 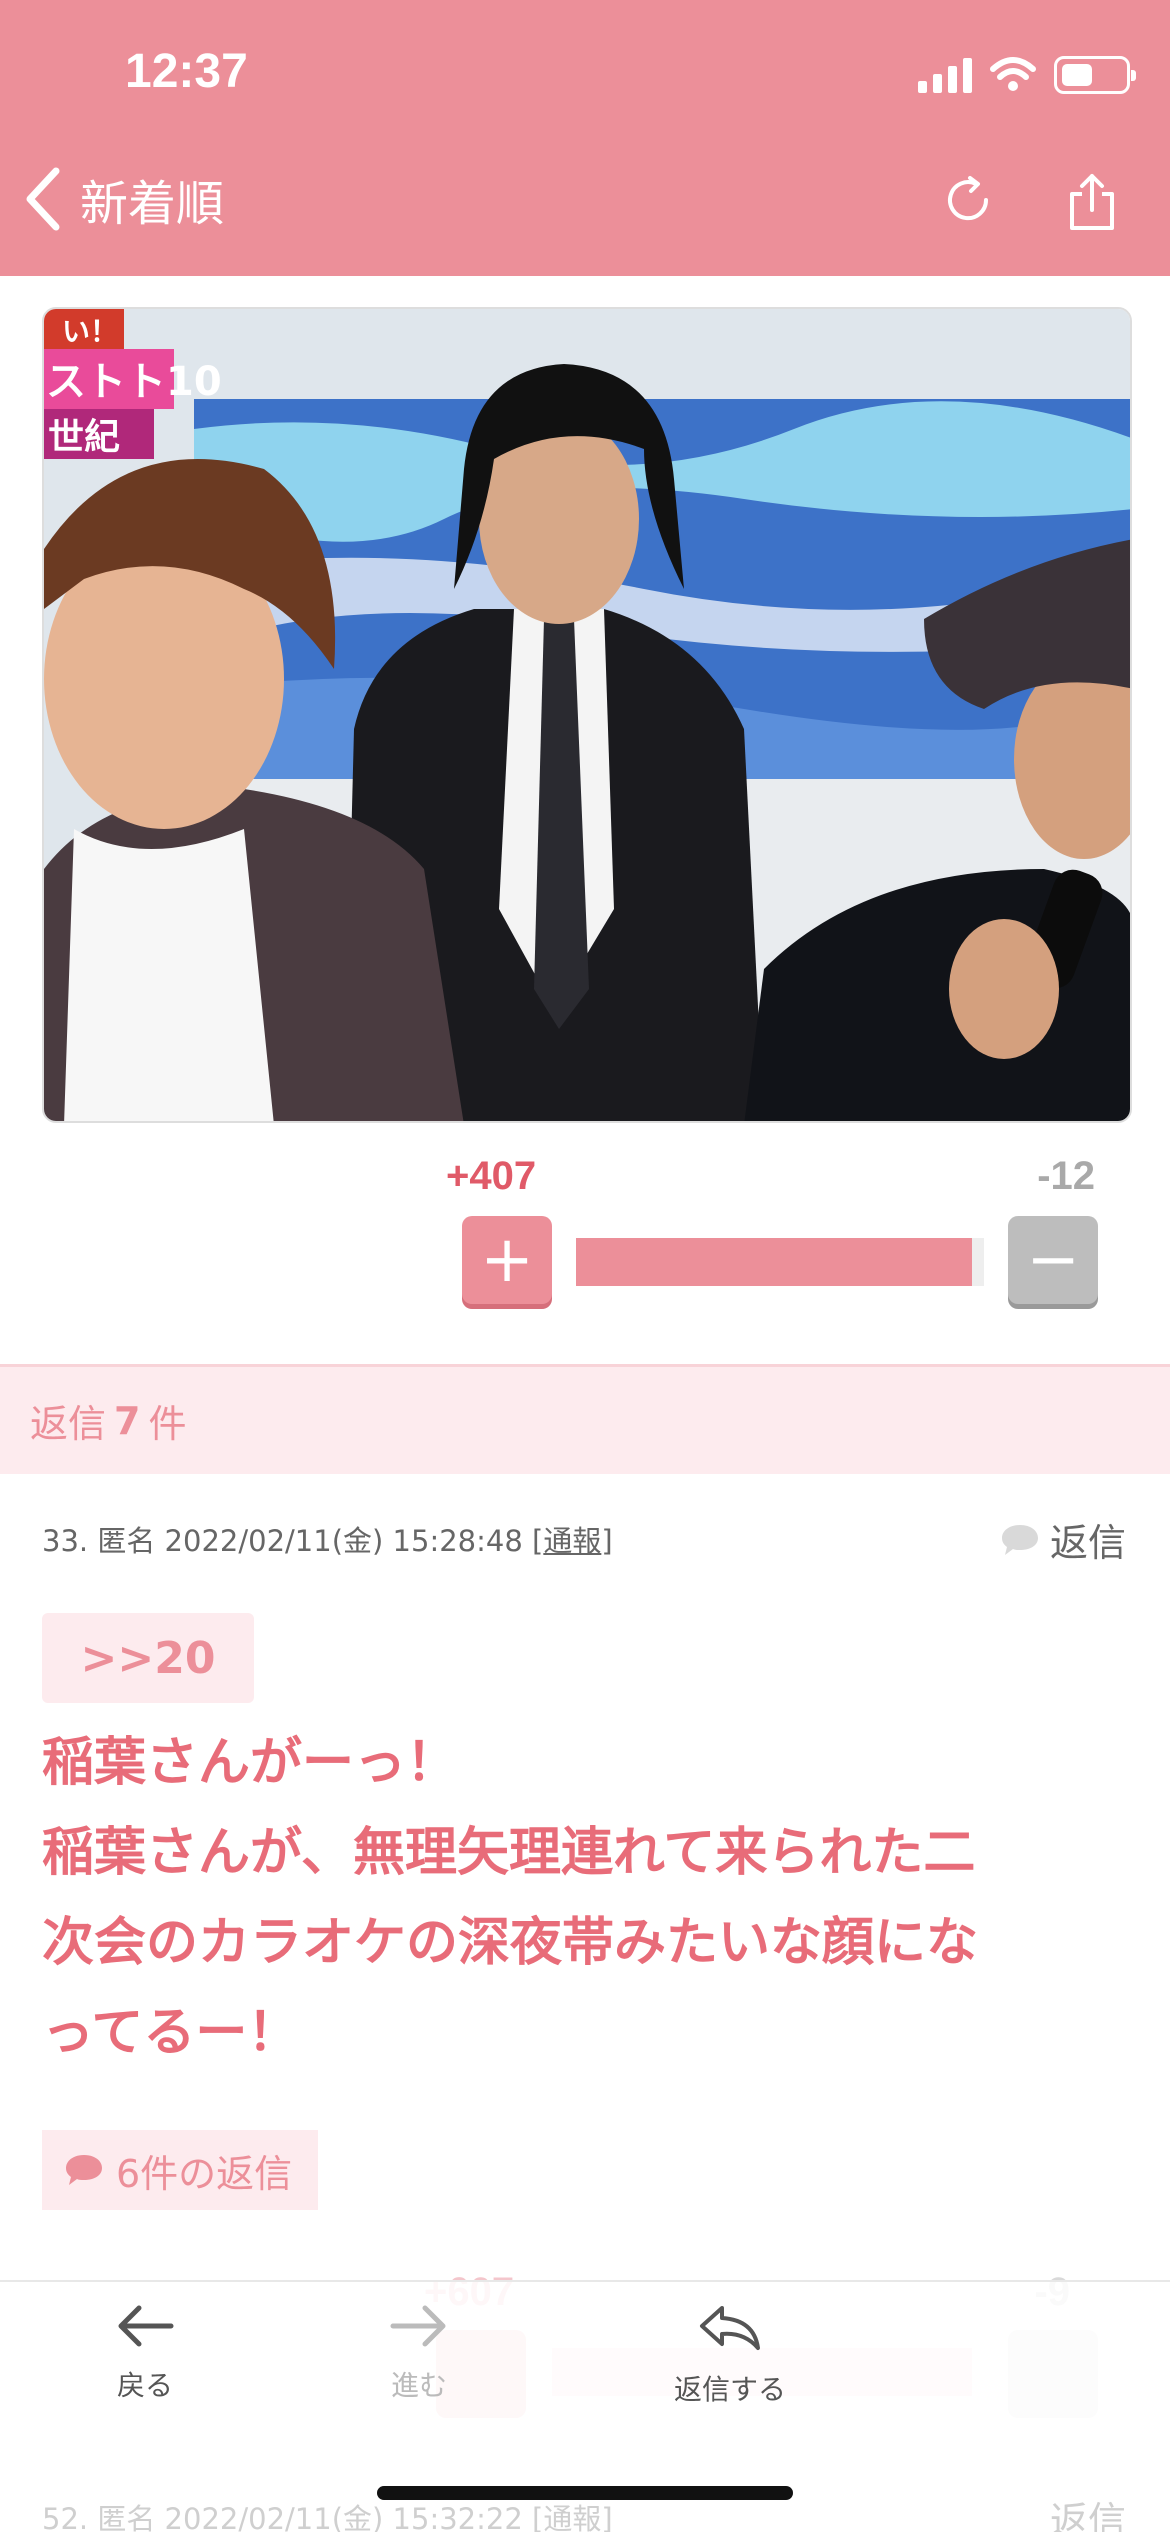 I want to click on toolbar-reply-label: 返信する, so click(x=729, y=2389).